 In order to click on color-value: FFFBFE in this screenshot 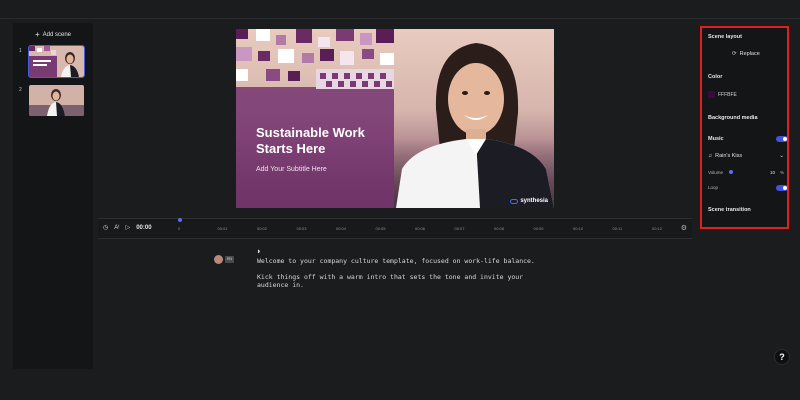, I will do `click(727, 95)`.